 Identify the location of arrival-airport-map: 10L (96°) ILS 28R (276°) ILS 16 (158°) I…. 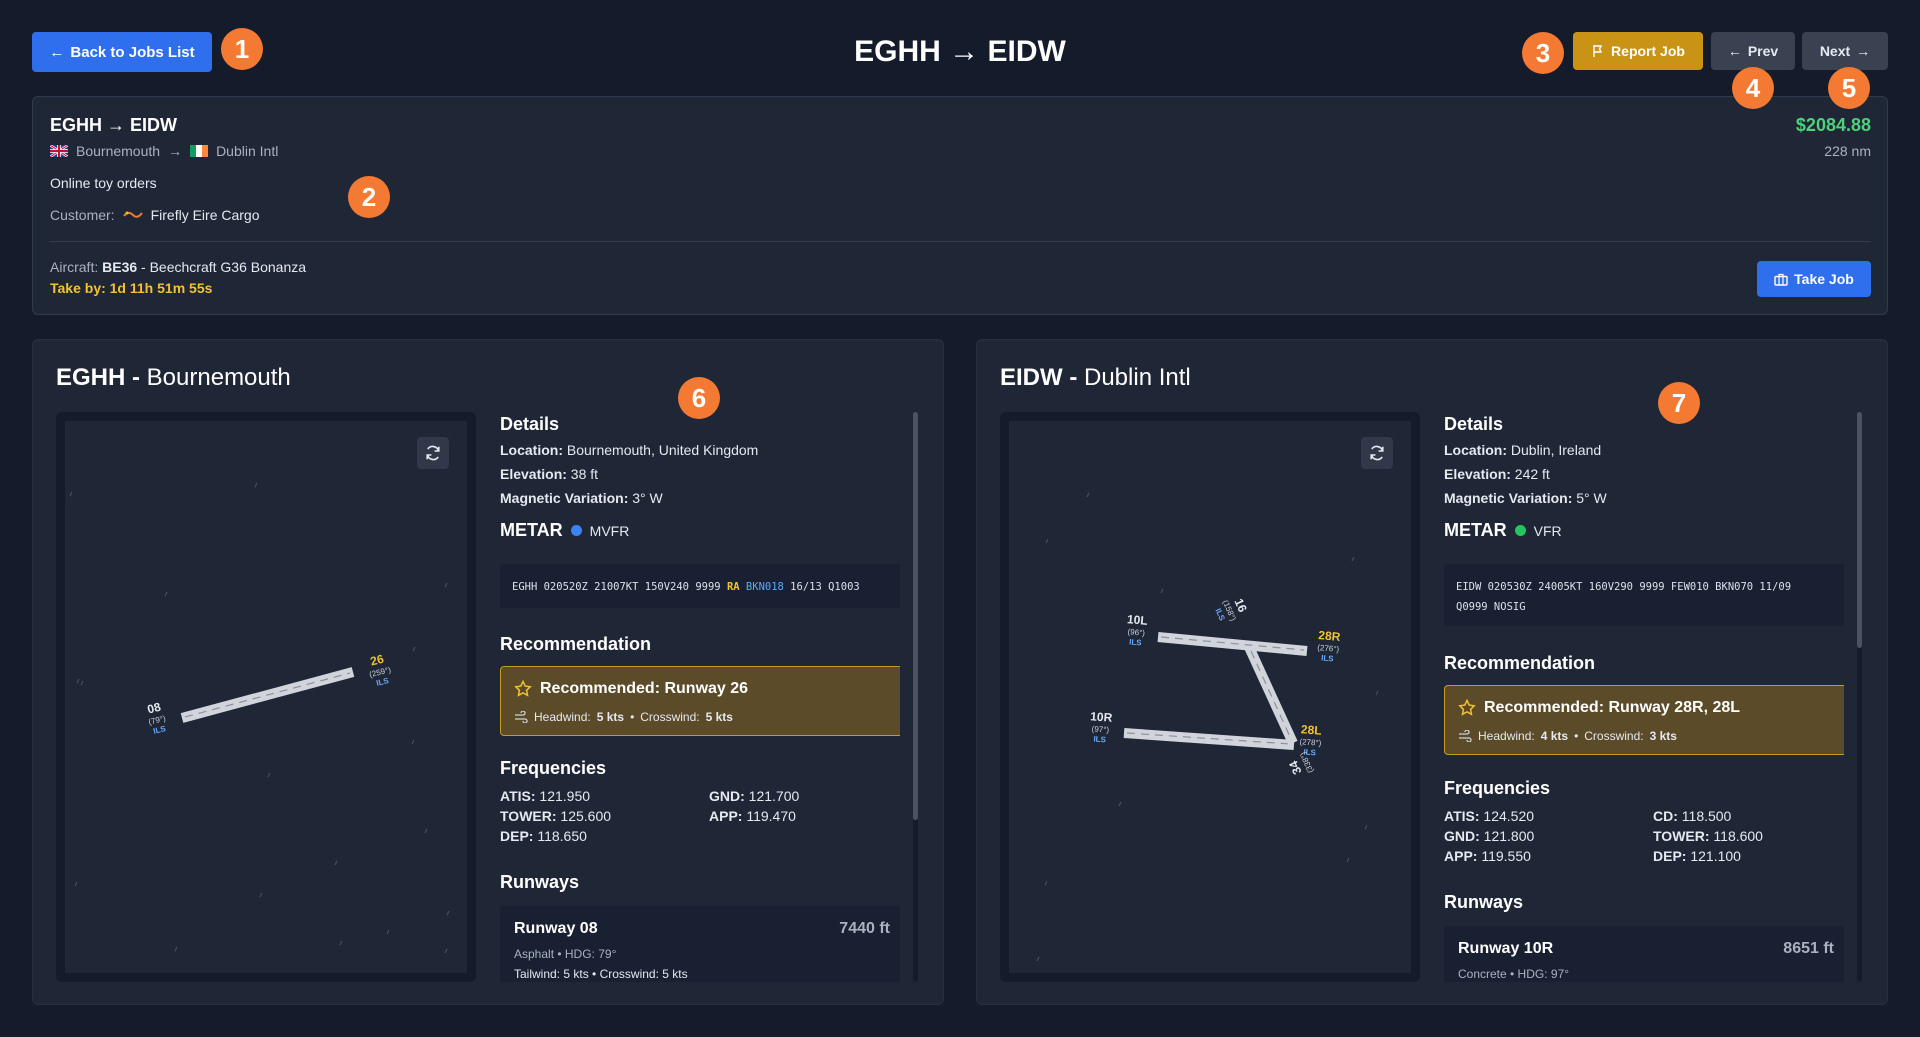
(1210, 697).